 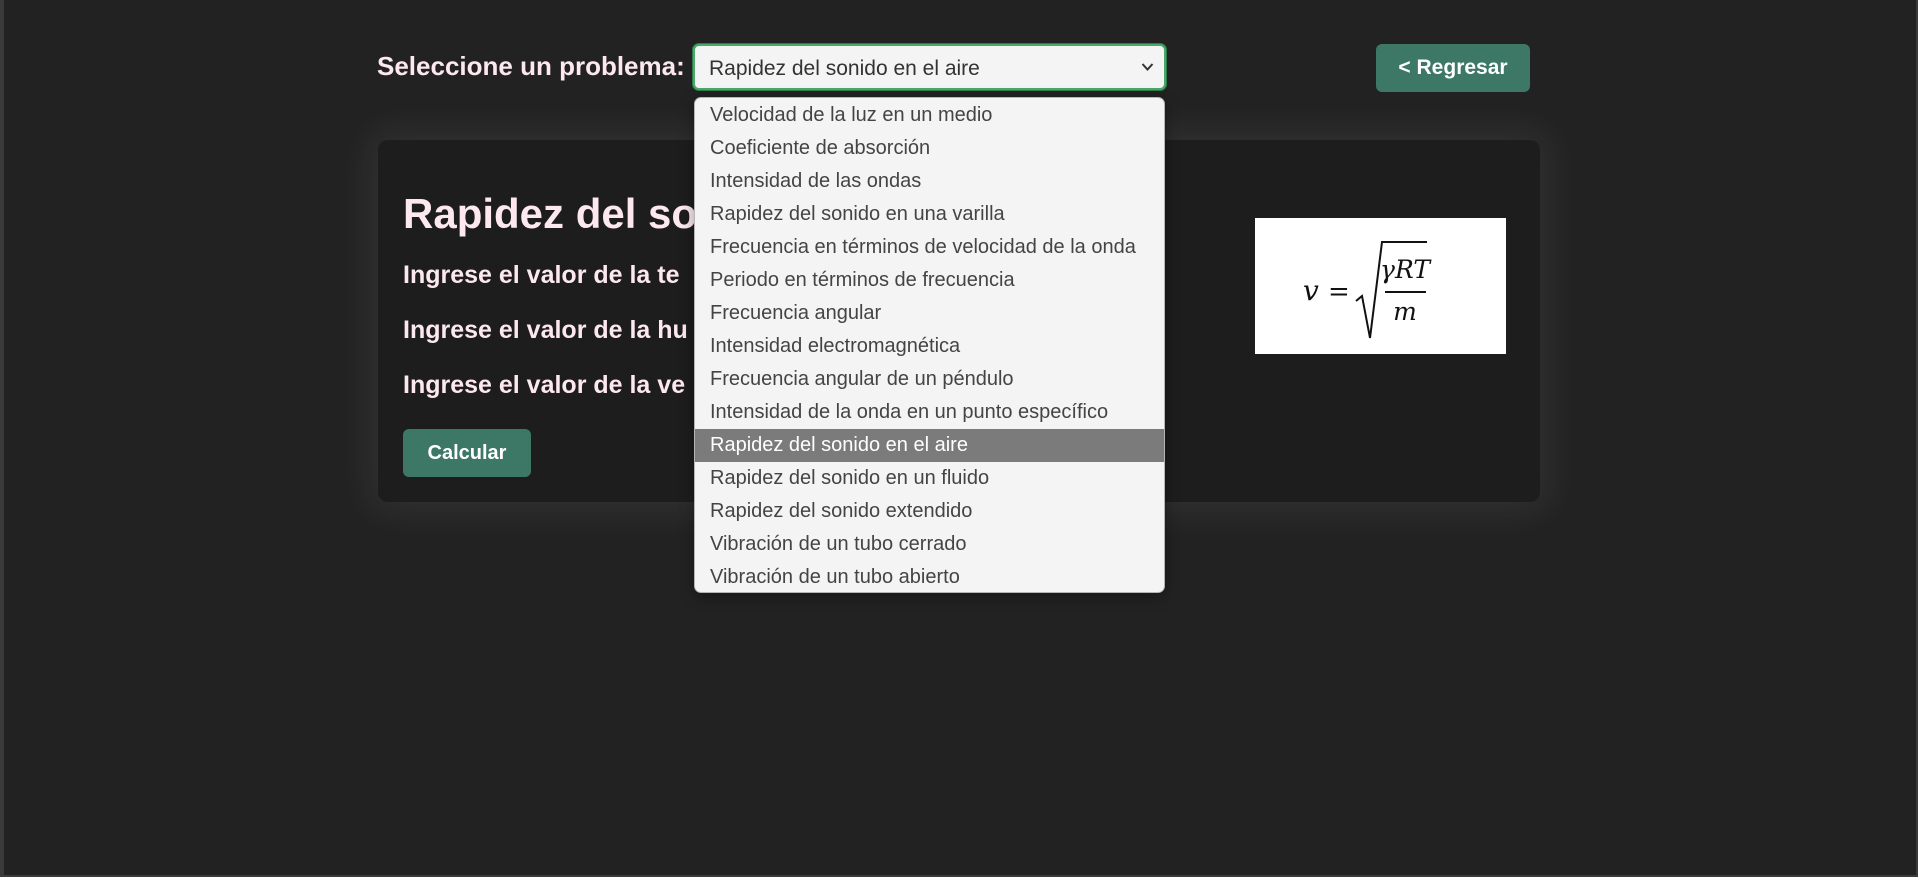 I want to click on problem-title: Rapidez del sor, so click(x=558, y=213).